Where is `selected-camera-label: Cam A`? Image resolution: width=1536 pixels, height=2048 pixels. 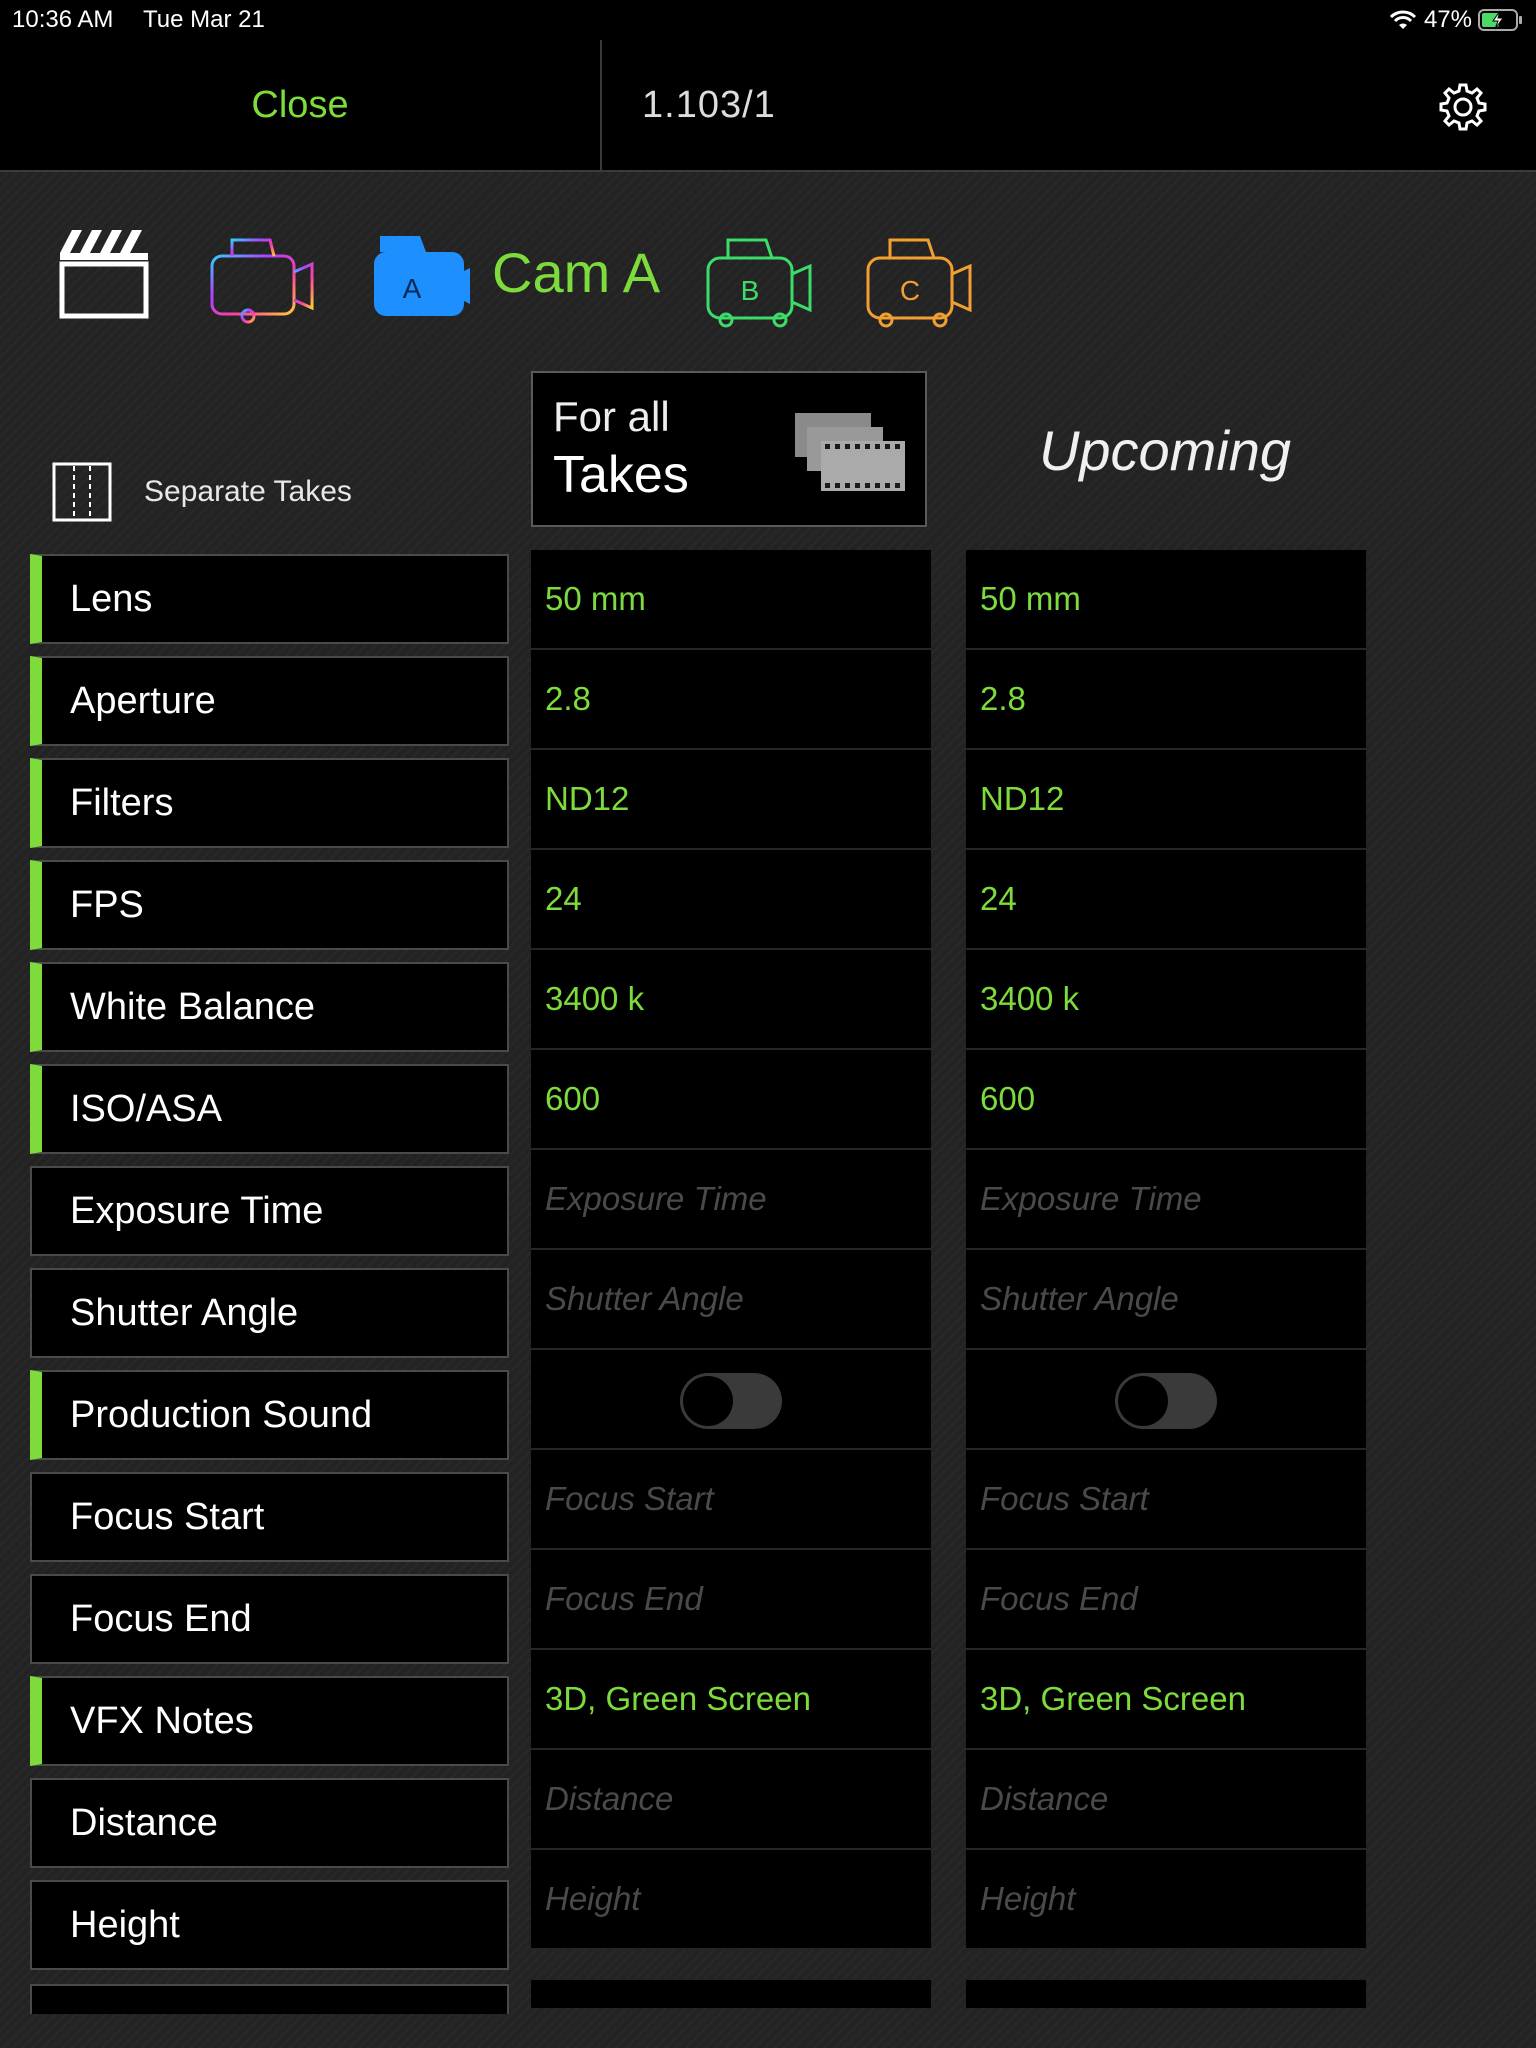
selected-camera-label: Cam A is located at coordinates (576, 272).